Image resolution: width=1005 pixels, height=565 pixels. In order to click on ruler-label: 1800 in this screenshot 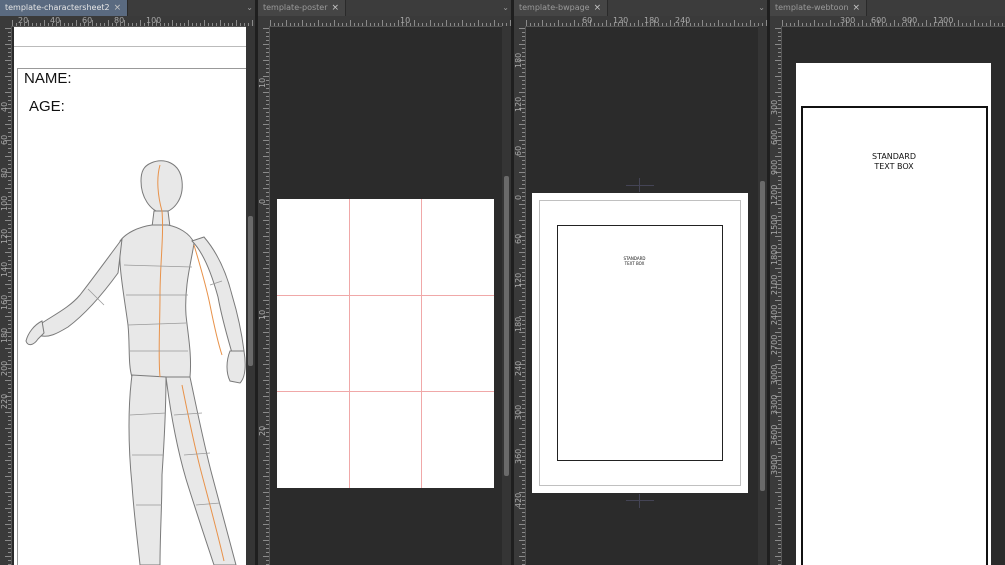, I will do `click(774, 254)`.